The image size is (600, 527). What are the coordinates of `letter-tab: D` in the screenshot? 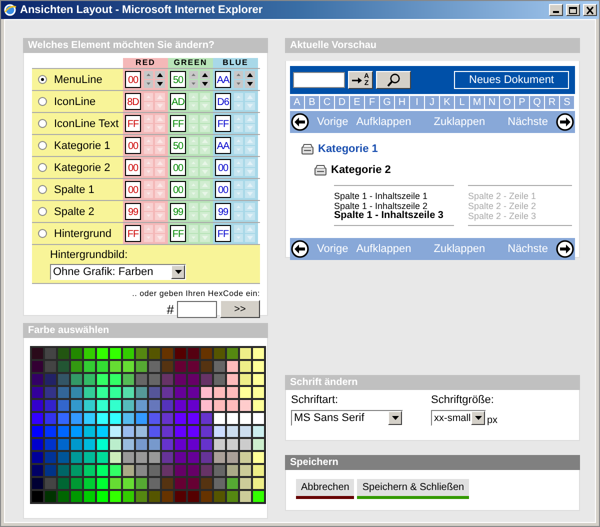 It's located at (342, 102).